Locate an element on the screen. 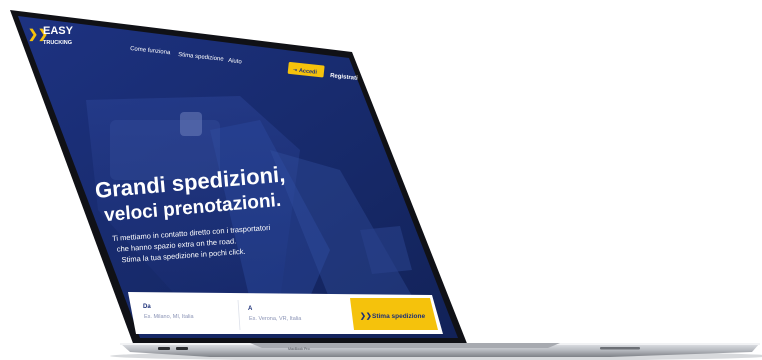  estimate-shipment-label: Stima spedizione is located at coordinates (398, 316).